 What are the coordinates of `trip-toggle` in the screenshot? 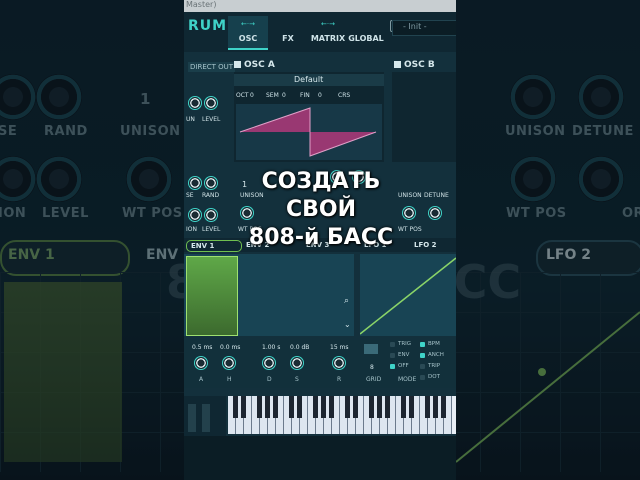 It's located at (422, 366).